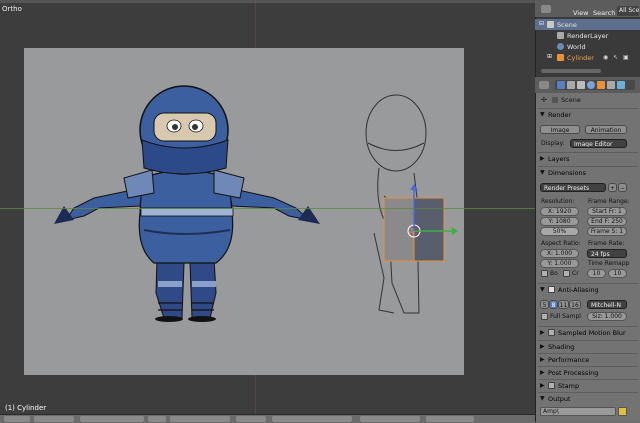 This screenshot has height=423, width=640. I want to click on resolution-label: Resolution:, so click(558, 201).